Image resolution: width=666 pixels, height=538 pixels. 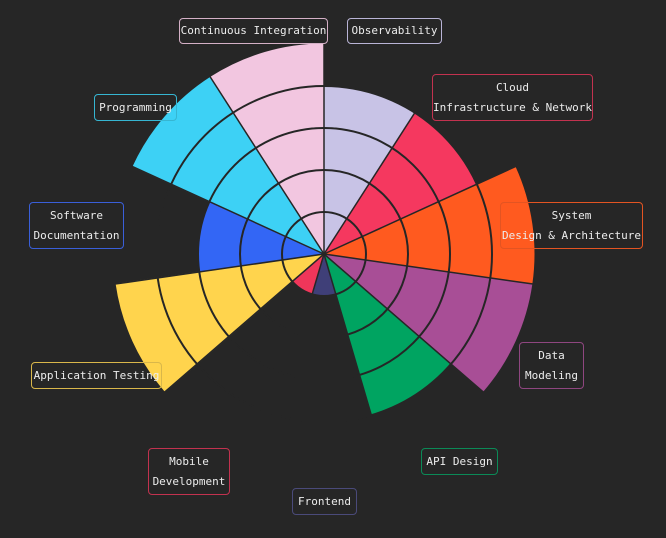 I want to click on label-software-line2: Documentation, so click(x=76, y=235).